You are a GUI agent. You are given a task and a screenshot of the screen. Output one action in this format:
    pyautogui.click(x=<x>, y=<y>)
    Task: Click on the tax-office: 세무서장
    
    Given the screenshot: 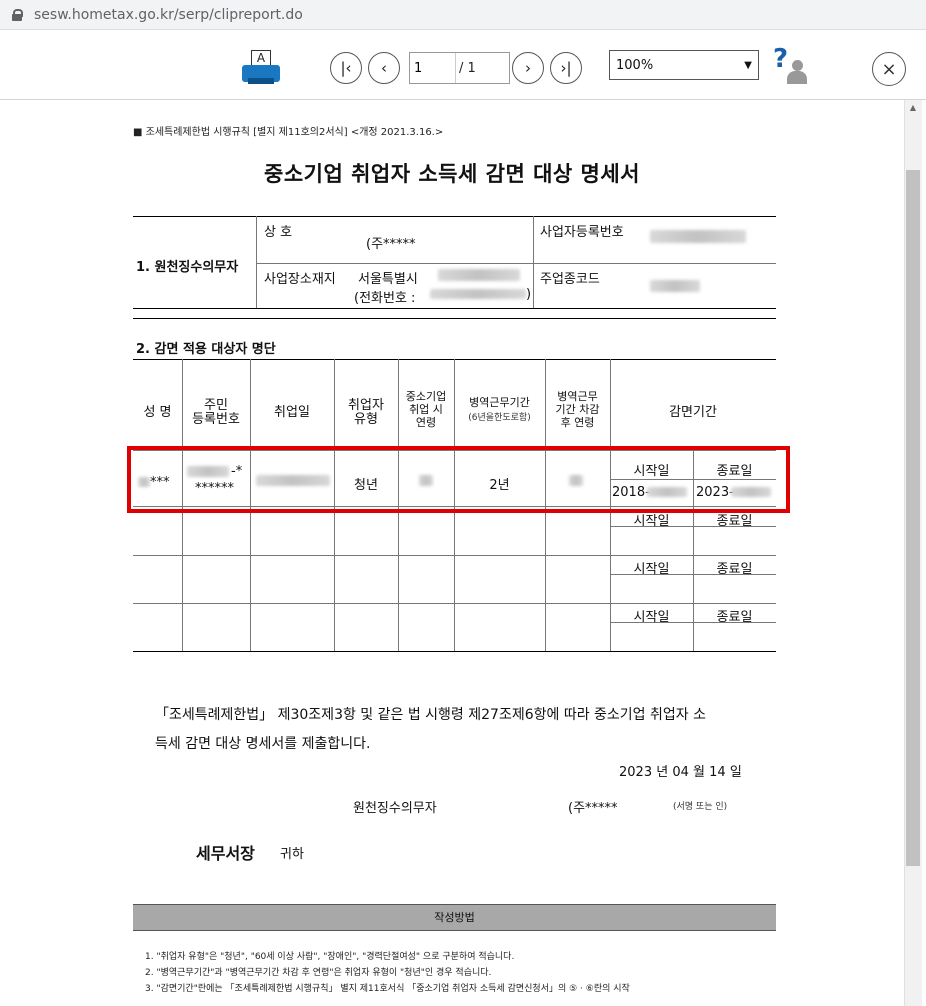 What is the action you would take?
    pyautogui.click(x=225, y=853)
    